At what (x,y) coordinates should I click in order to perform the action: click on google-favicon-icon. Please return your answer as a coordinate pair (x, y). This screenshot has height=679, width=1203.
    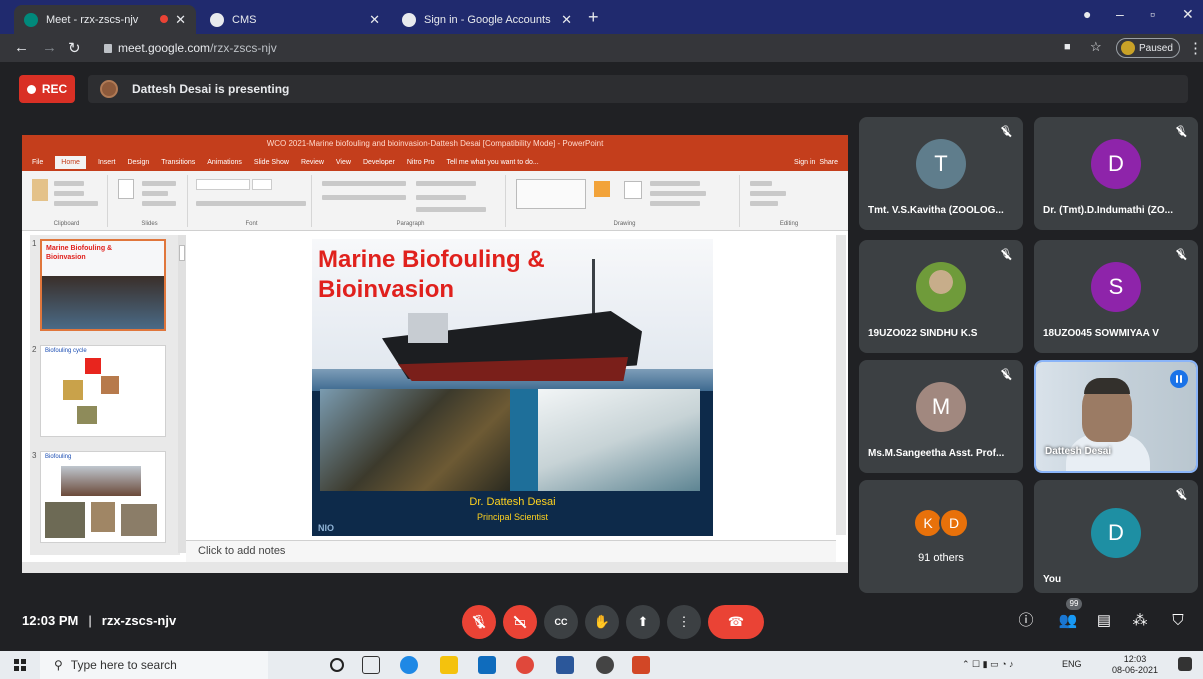
    Looking at the image, I should click on (409, 19).